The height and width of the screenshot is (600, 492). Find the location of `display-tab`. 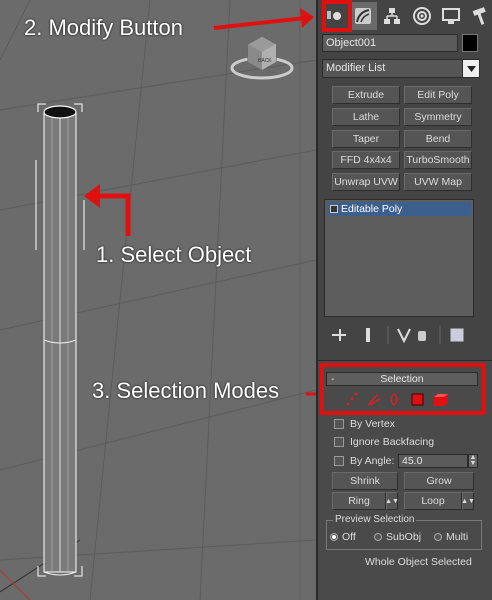

display-tab is located at coordinates (450, 16).